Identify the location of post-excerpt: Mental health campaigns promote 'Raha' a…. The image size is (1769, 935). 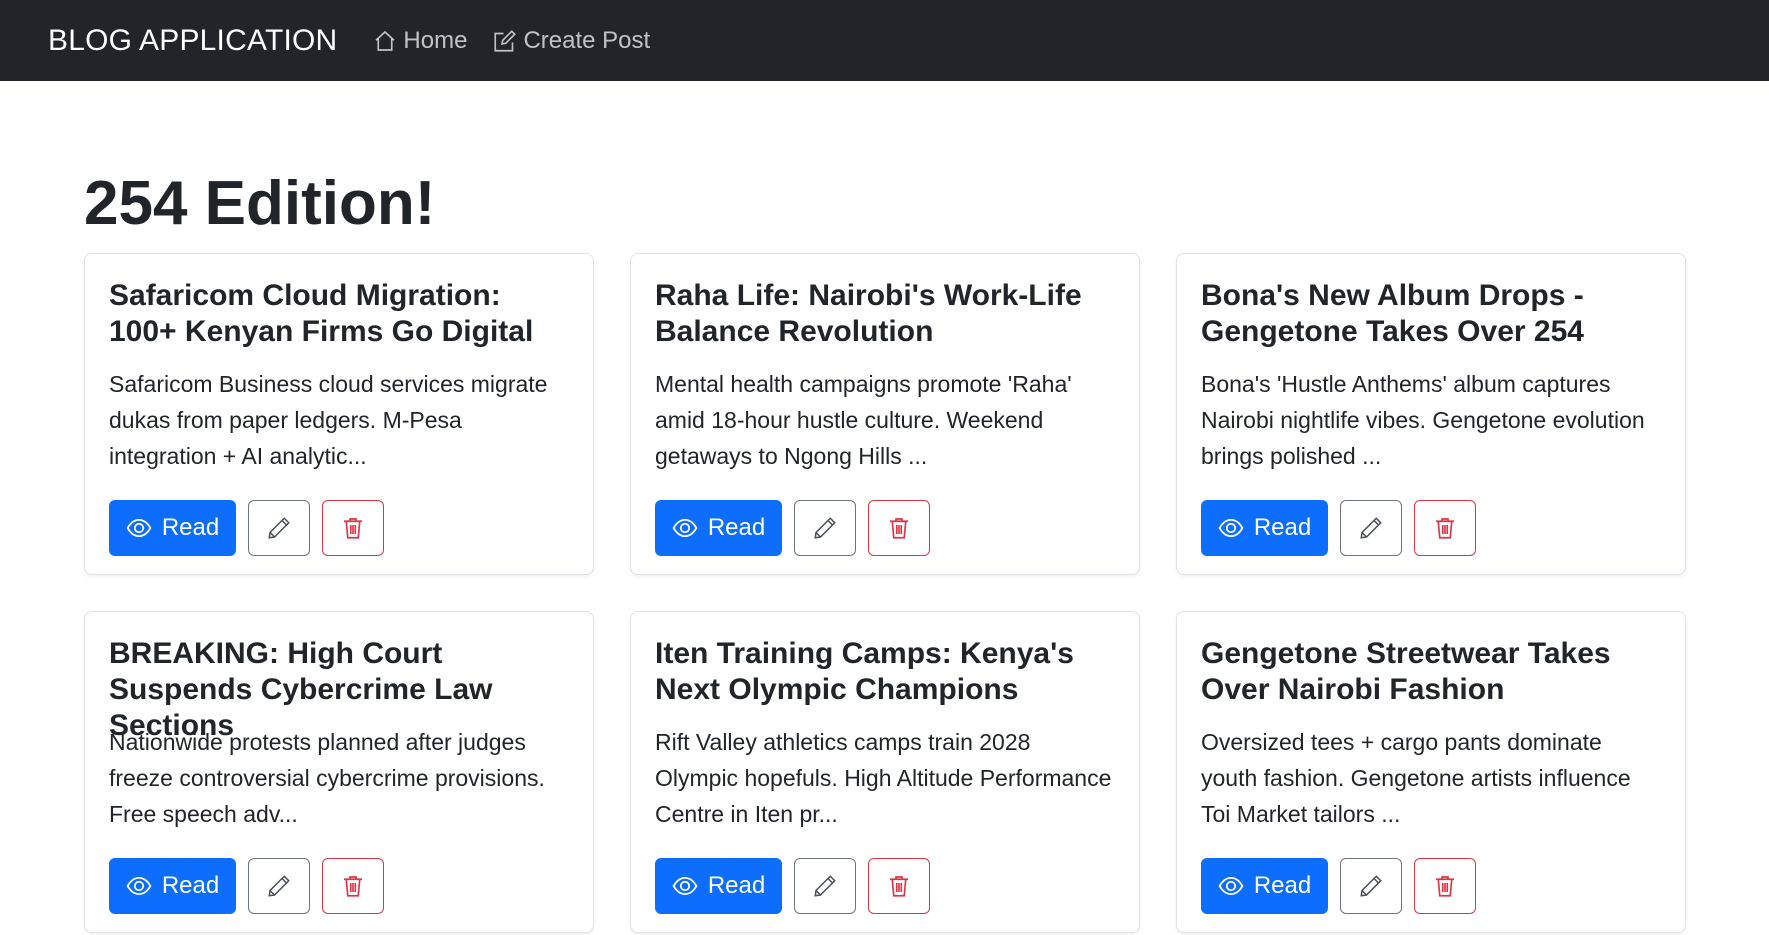
(863, 420).